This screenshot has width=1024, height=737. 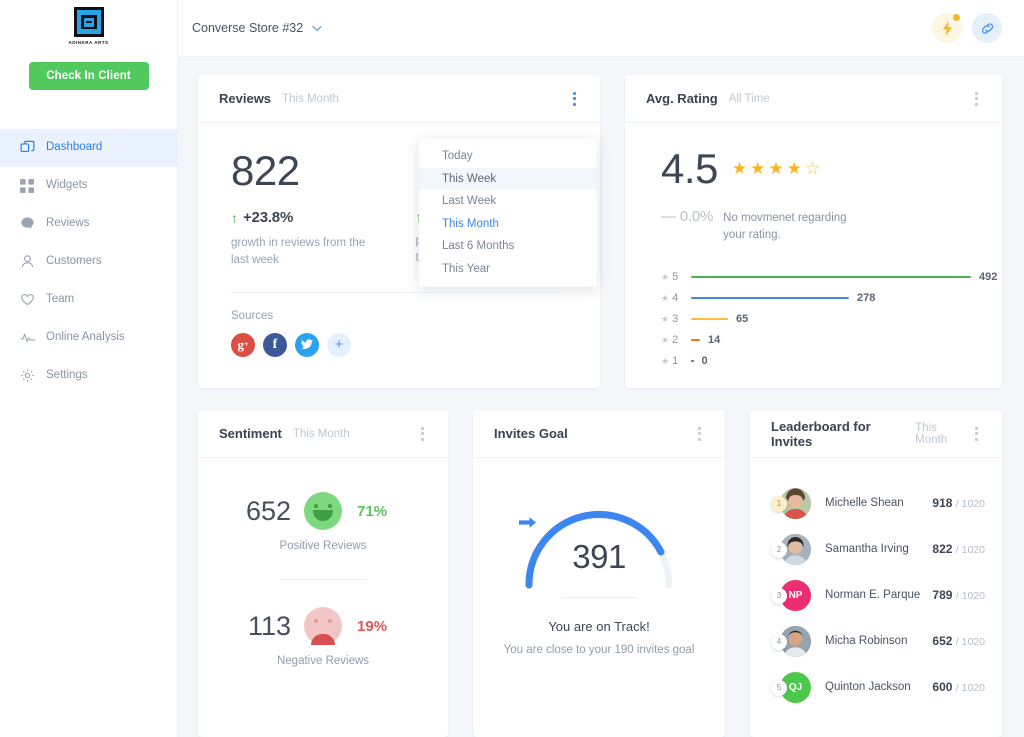 I want to click on rating-score-row: 4.5 ★ ★ ★ ★ ☆, so click(x=831, y=169).